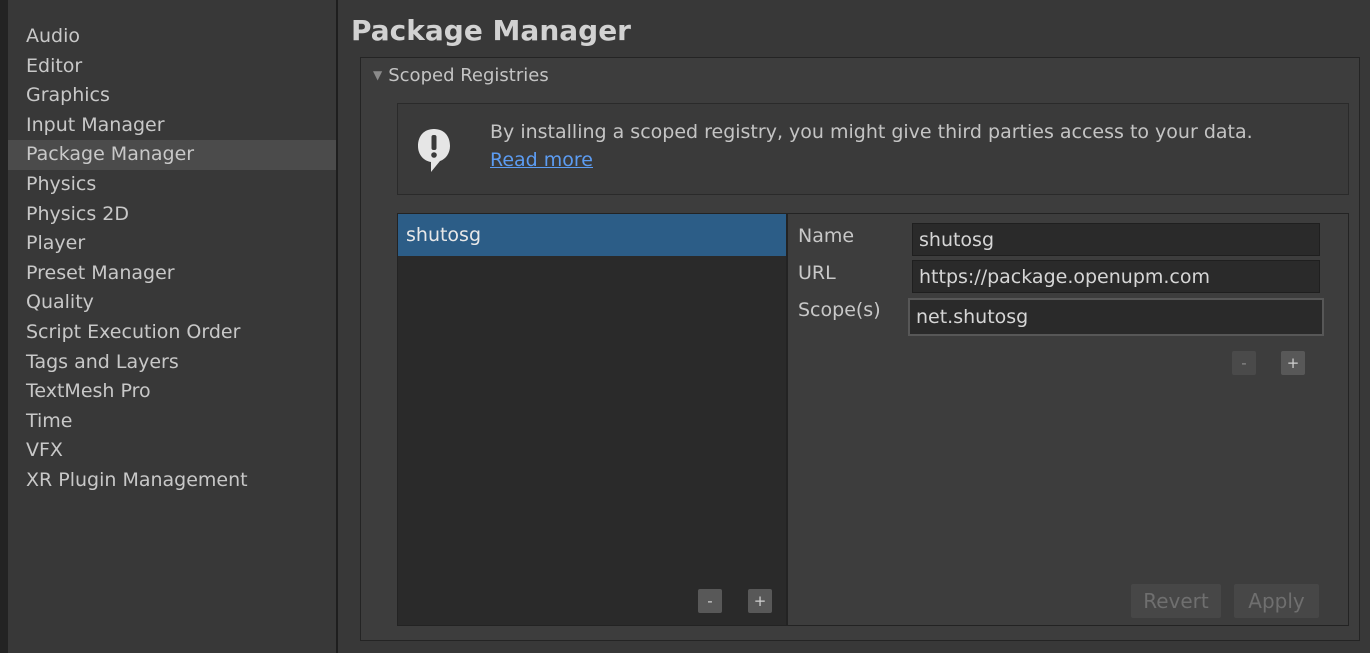  What do you see at coordinates (1176, 601) in the screenshot?
I see `revert-button: Revert` at bounding box center [1176, 601].